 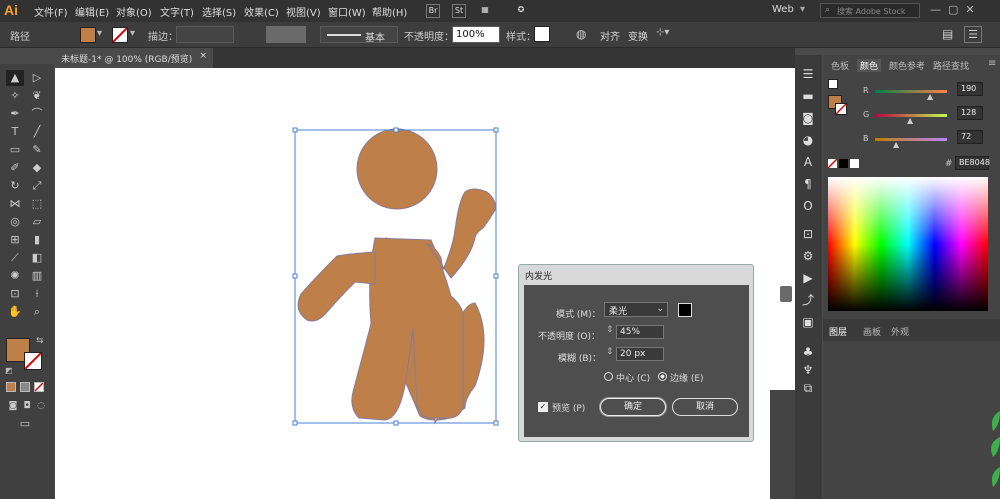 What do you see at coordinates (869, 65) in the screenshot?
I see `tab-color: 颜色` at bounding box center [869, 65].